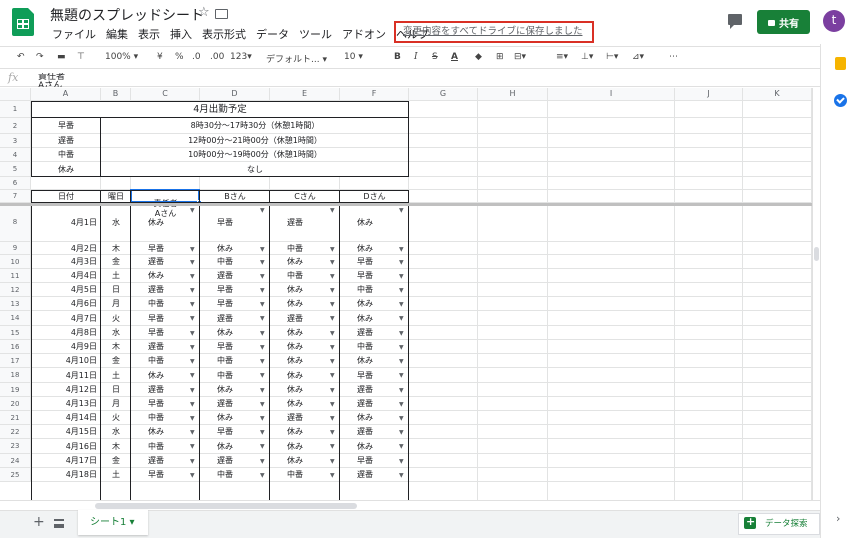 The height and width of the screenshot is (538, 860). I want to click on star-icon: ☆, so click(204, 12).